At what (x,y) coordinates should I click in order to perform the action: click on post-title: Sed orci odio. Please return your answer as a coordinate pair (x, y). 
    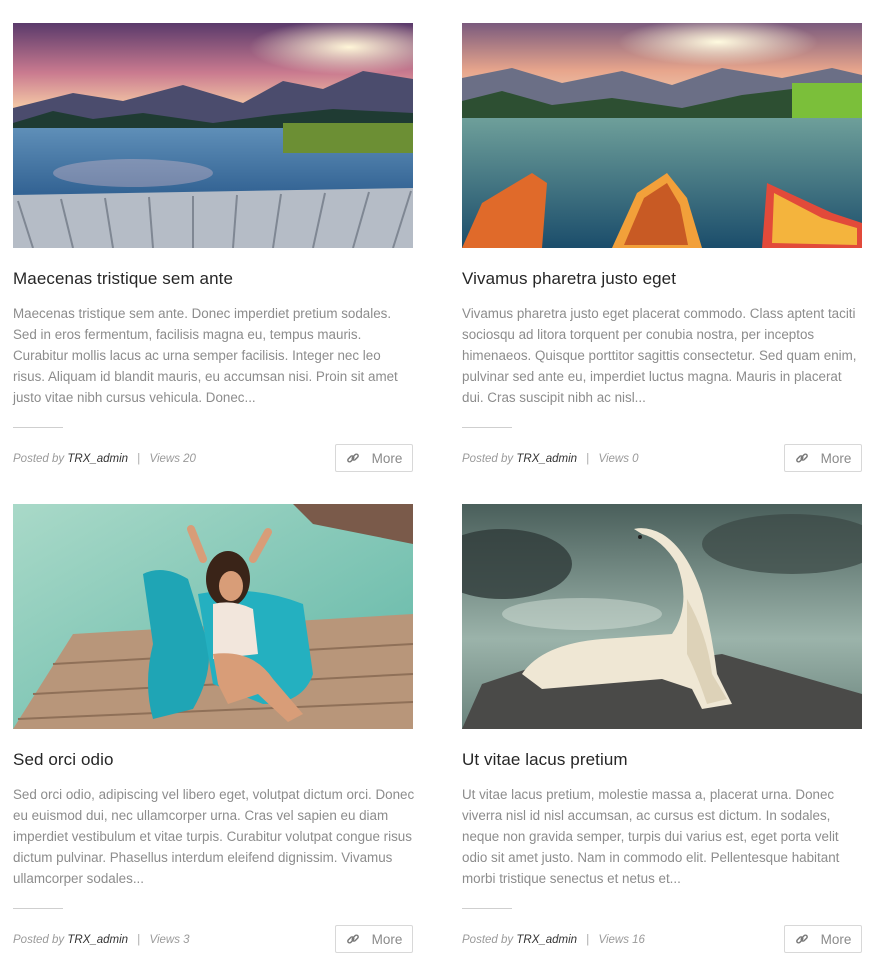
    Looking at the image, I should click on (63, 760).